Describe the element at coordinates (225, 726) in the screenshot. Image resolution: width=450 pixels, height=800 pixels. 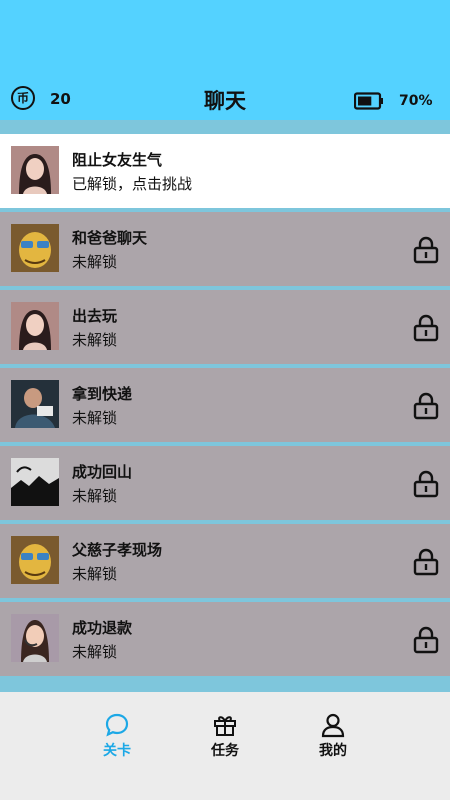
I see `gift-icon` at that location.